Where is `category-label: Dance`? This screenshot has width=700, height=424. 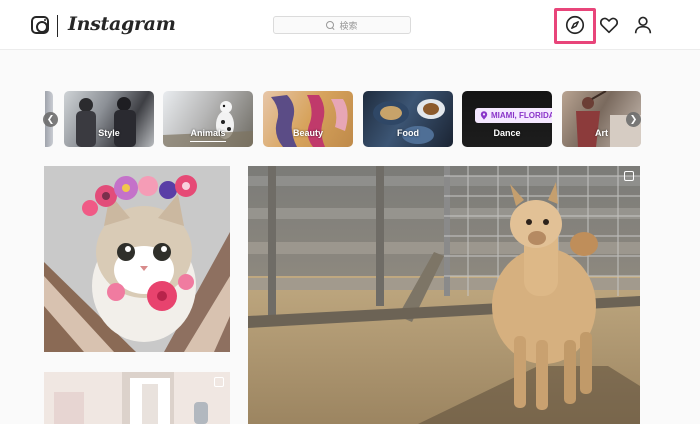 category-label: Dance is located at coordinates (507, 133).